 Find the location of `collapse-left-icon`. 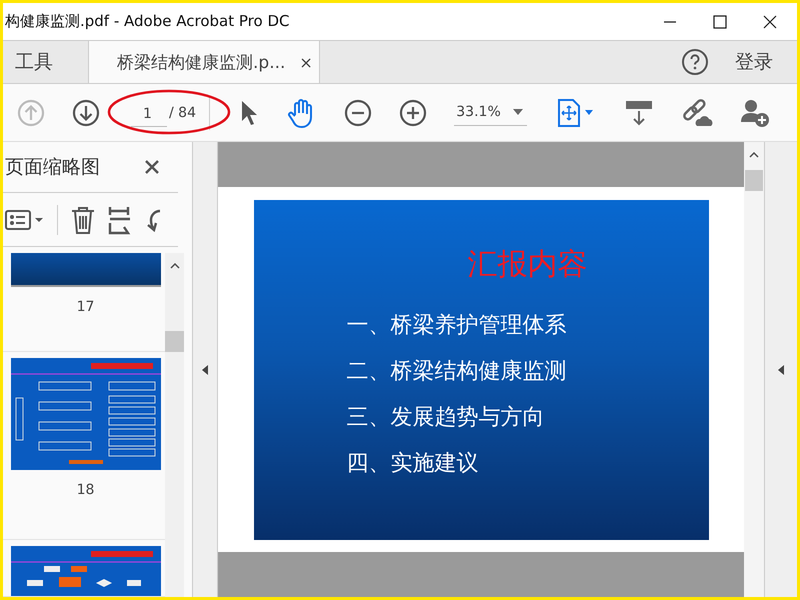

collapse-left-icon is located at coordinates (205, 369).